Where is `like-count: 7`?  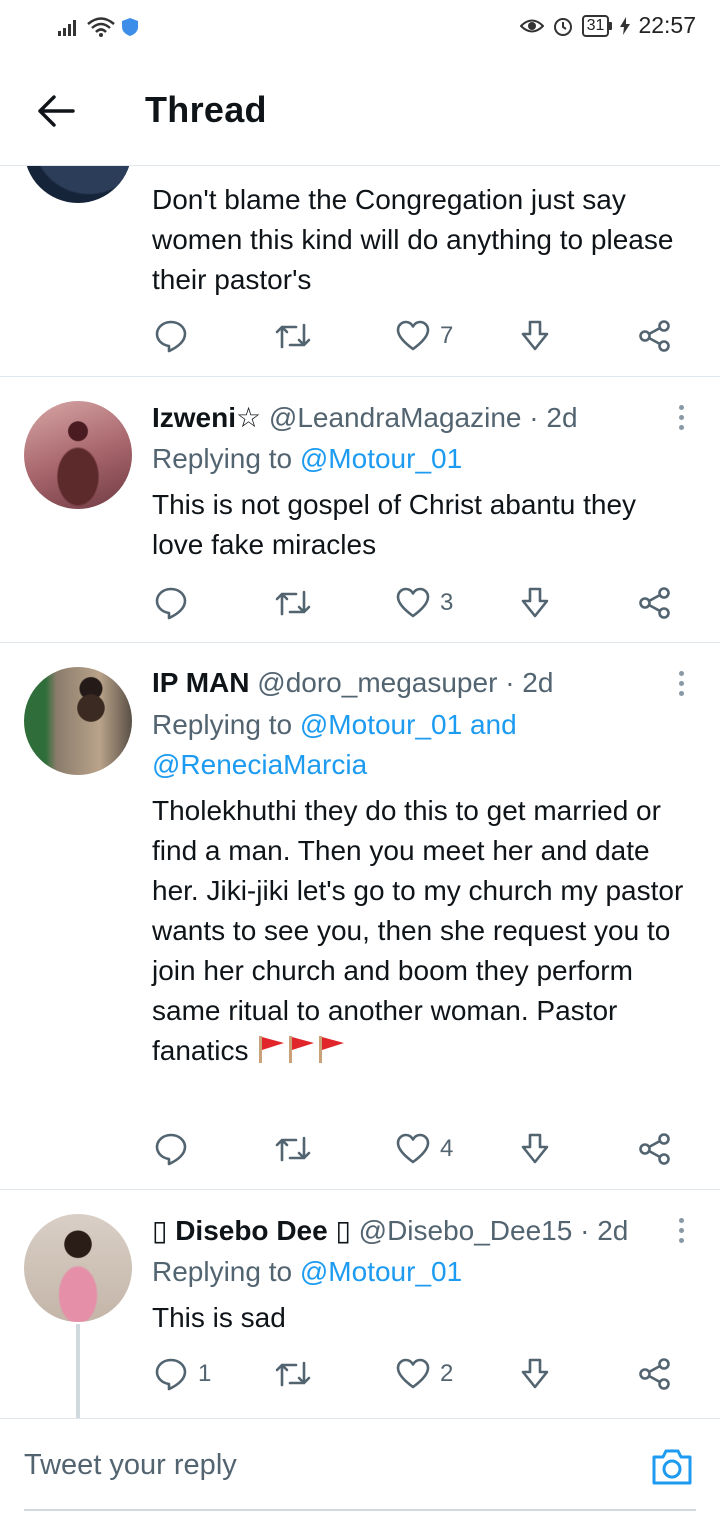
like-count: 7 is located at coordinates (447, 335).